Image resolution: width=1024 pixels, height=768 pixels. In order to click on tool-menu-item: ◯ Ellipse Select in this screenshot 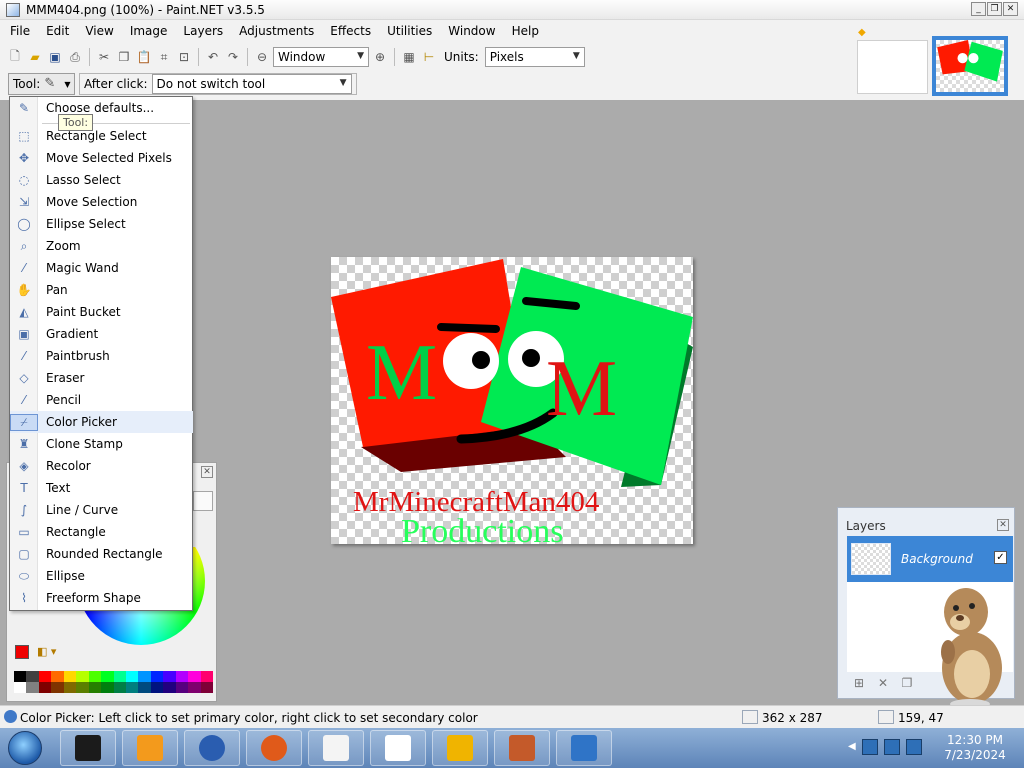, I will do `click(101, 224)`.